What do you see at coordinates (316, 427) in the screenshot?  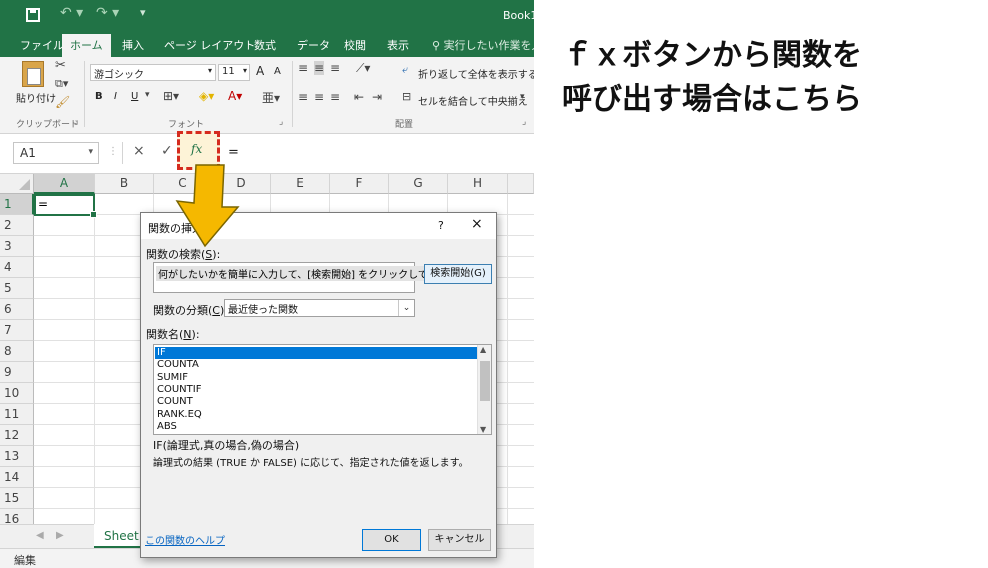 I see `function-list-item: ABS` at bounding box center [316, 427].